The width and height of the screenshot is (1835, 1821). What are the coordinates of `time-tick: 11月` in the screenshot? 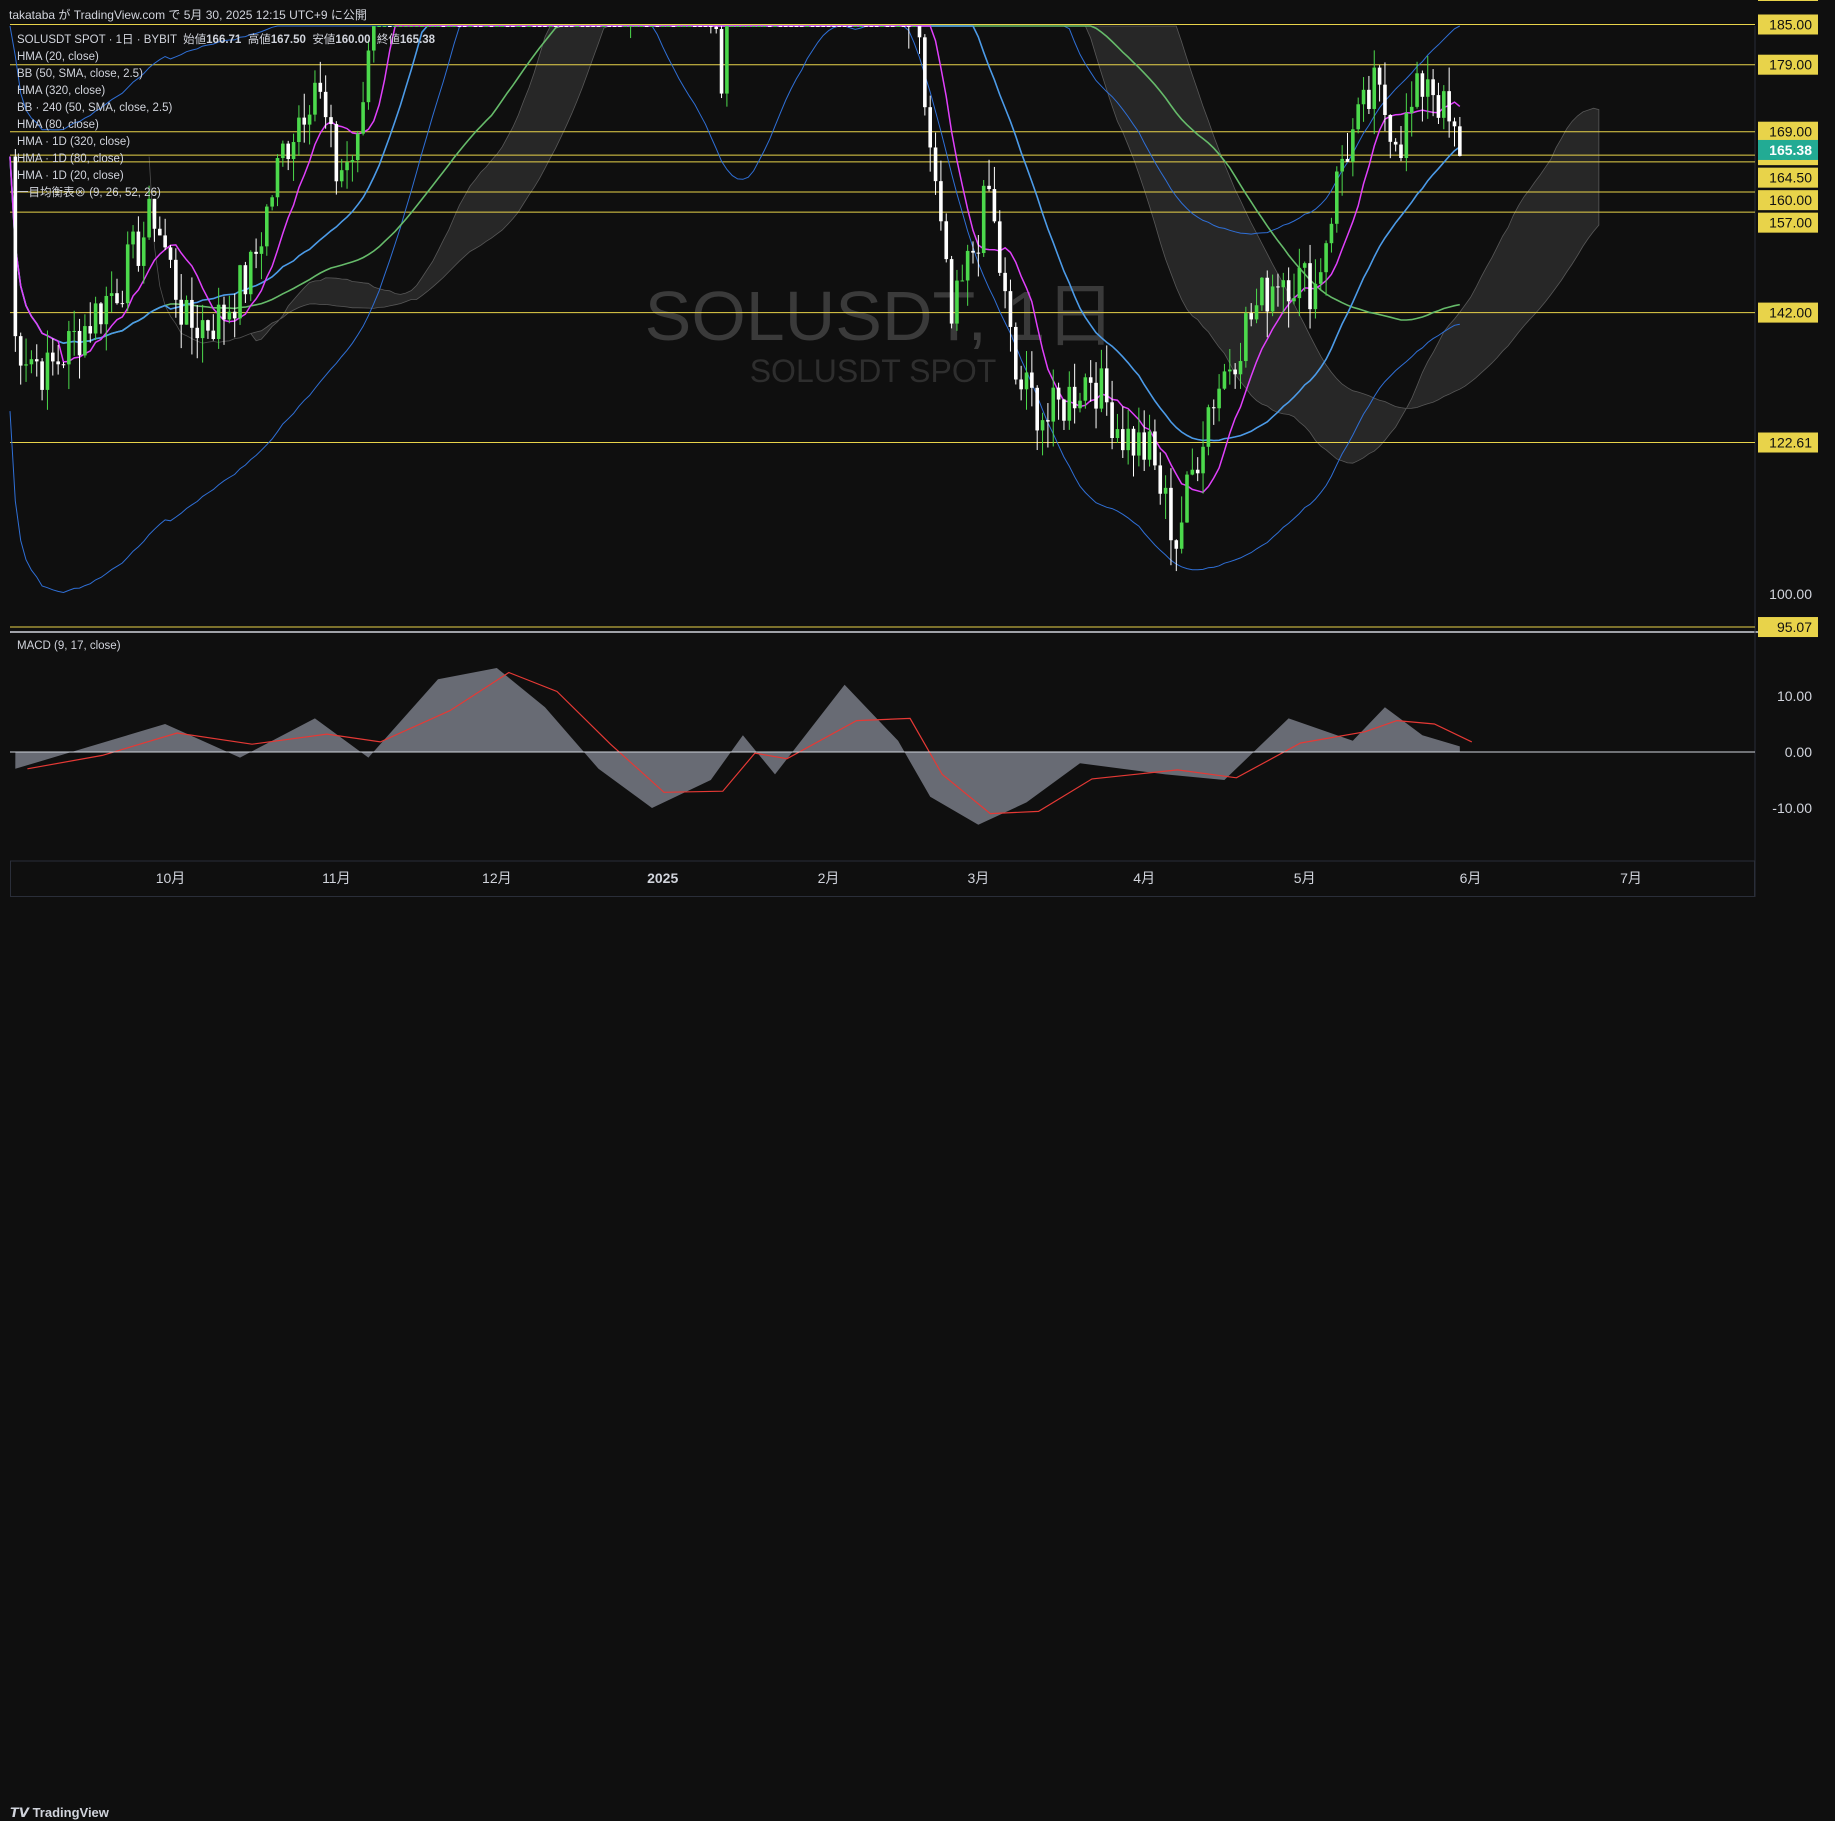 It's located at (336, 878).